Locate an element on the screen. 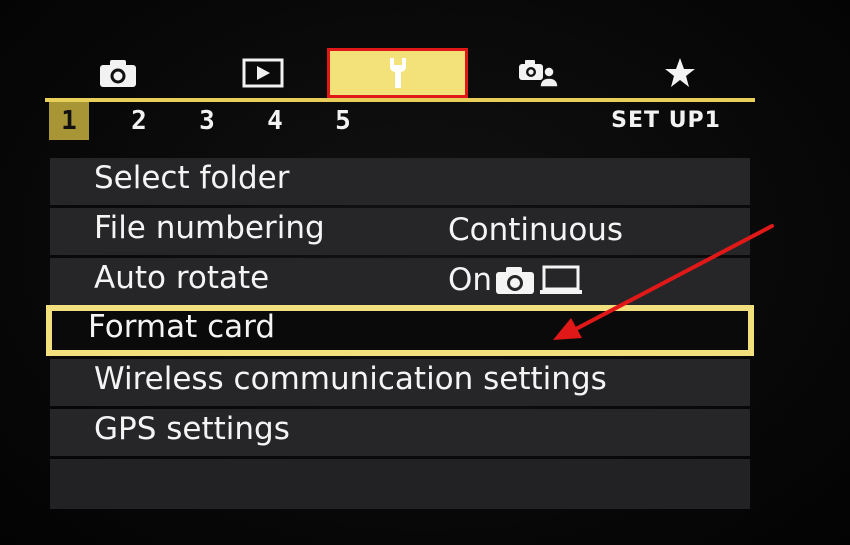  custom-functions-icon is located at coordinates (538, 74).